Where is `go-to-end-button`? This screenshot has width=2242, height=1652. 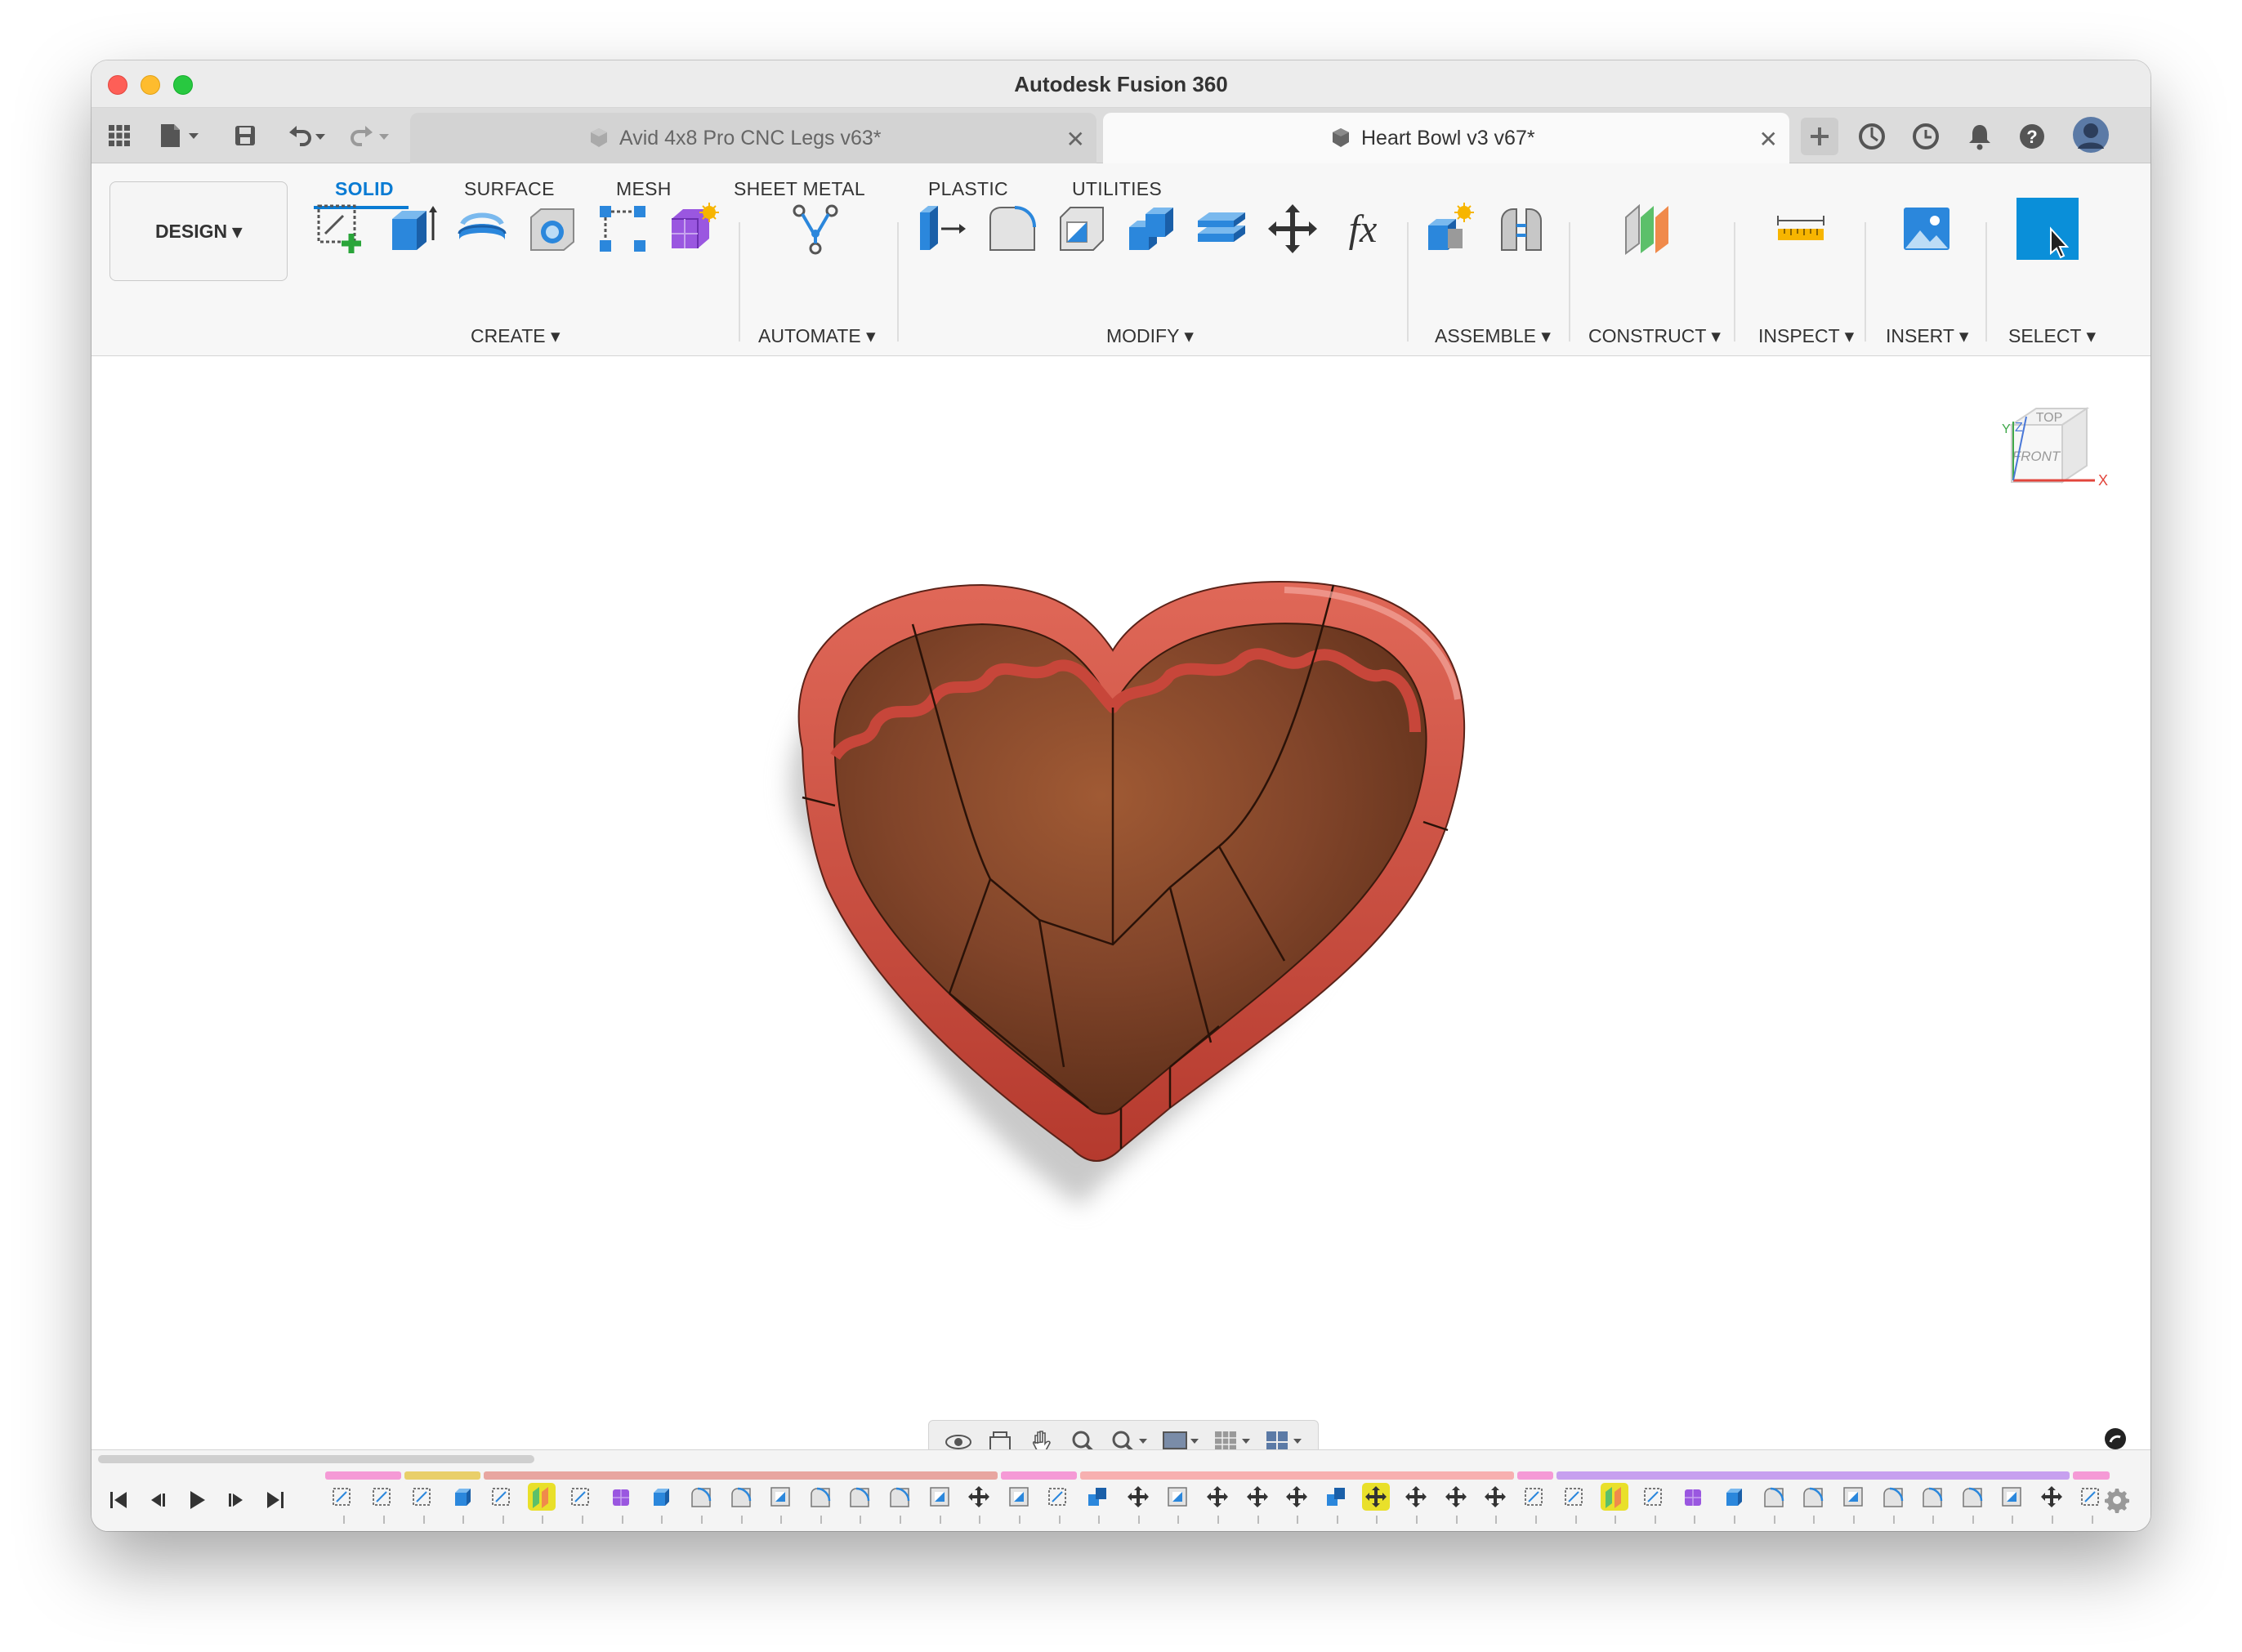 go-to-end-button is located at coordinates (275, 1500).